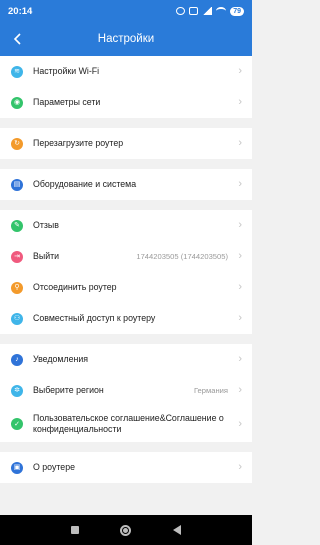 The width and height of the screenshot is (320, 545). Describe the element at coordinates (126, 359) in the screenshot. I see `settings-item-notifications: ♪ Уведомления ›` at that location.